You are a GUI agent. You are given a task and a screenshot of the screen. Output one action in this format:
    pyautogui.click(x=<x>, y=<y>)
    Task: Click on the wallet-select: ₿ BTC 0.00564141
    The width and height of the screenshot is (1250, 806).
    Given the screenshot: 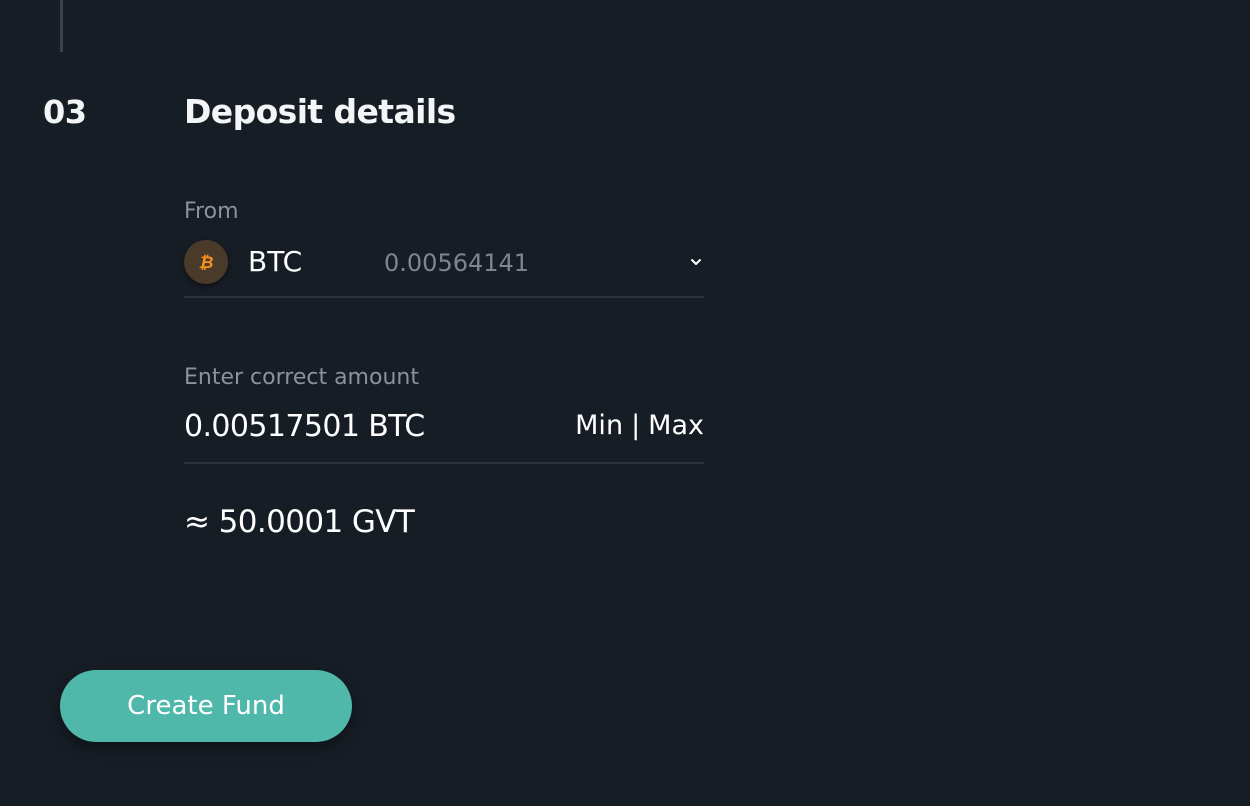 What is the action you would take?
    pyautogui.click(x=444, y=268)
    